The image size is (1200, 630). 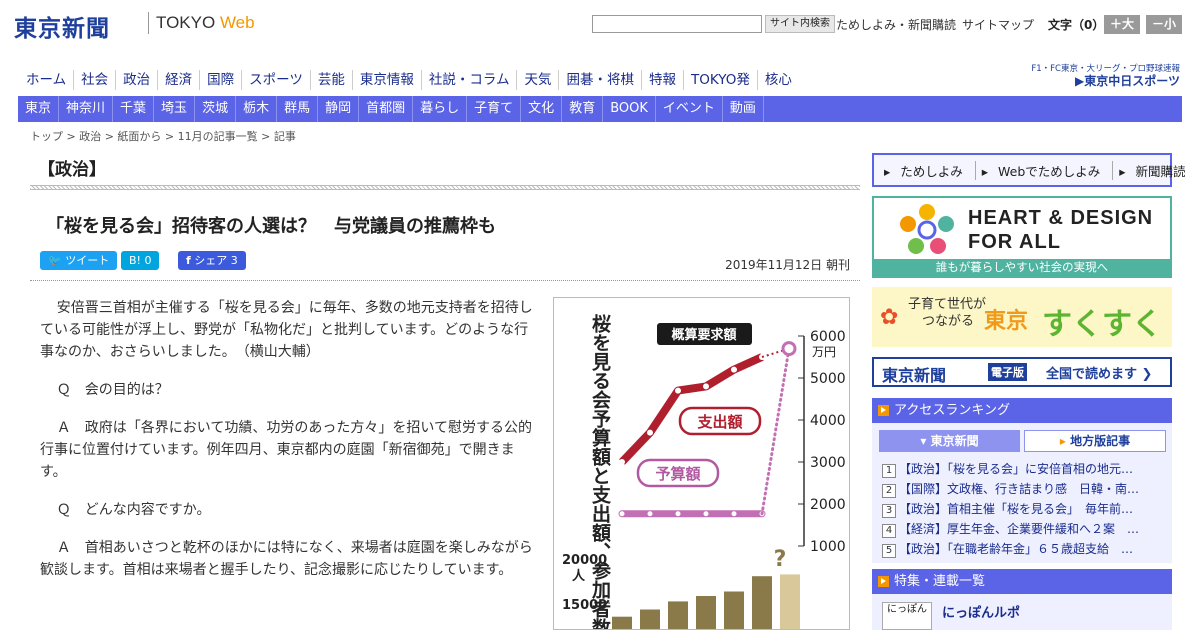 I want to click on nav-item: 社説・コラム, so click(x=468, y=80).